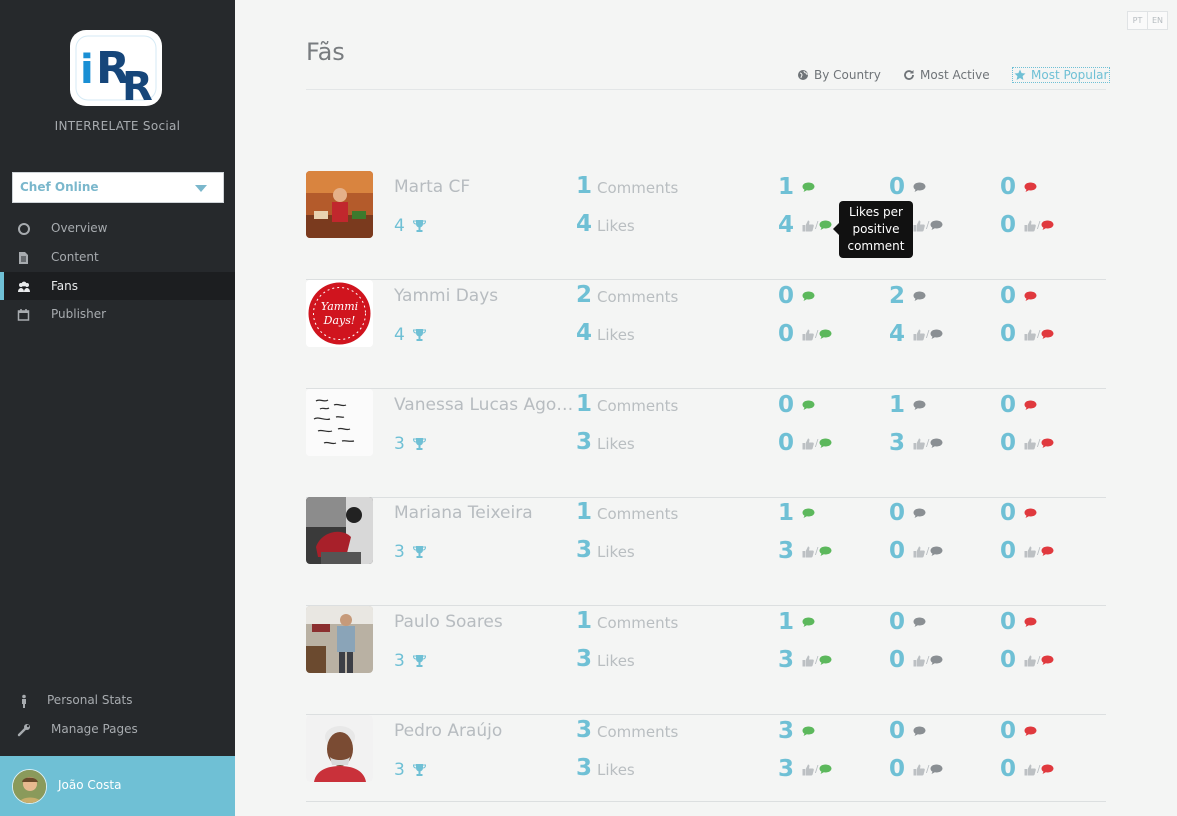 This screenshot has width=1177, height=816. I want to click on header-divider, so click(706, 89).